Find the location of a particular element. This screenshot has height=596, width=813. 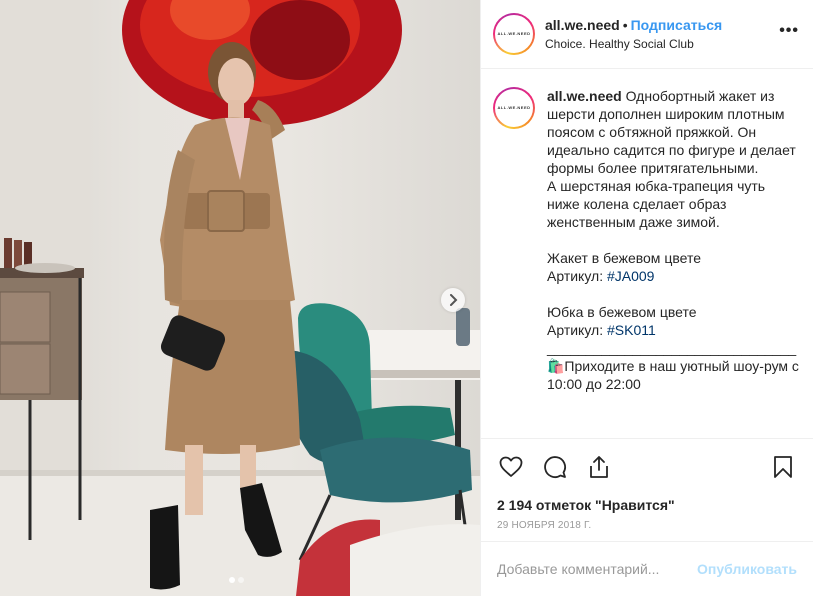

hashtag-link: #SK011 is located at coordinates (631, 330).